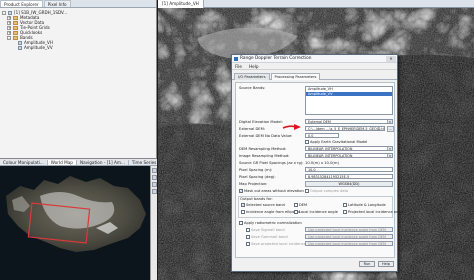 The height and width of the screenshot is (280, 474). What do you see at coordinates (314, 66) in the screenshot?
I see `dialog-menubar: File Help` at bounding box center [314, 66].